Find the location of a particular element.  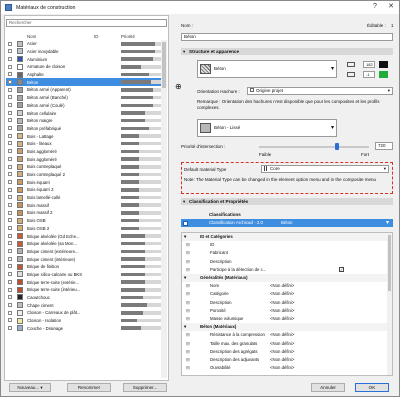

list-item: Bois aggloméré is located at coordinates (83, 152).